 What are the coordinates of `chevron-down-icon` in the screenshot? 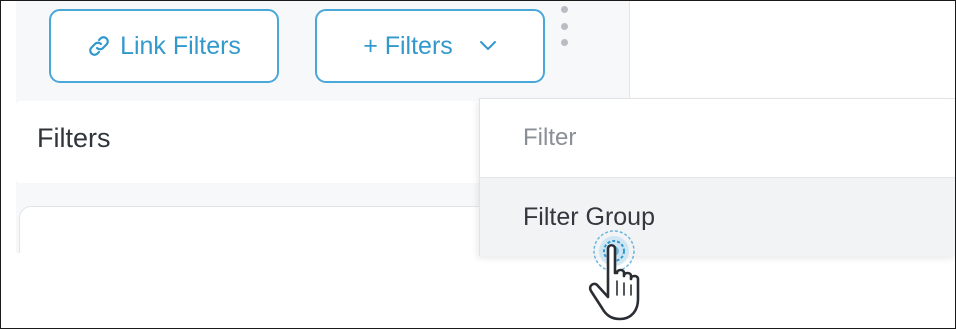 It's located at (488, 46).